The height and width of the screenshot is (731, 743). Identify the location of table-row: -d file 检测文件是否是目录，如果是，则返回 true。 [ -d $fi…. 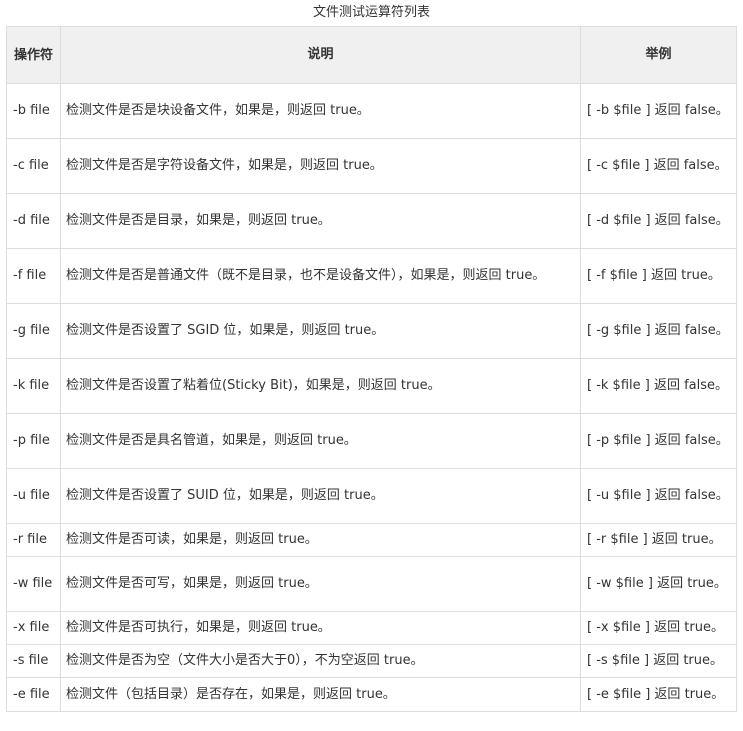
(371, 221).